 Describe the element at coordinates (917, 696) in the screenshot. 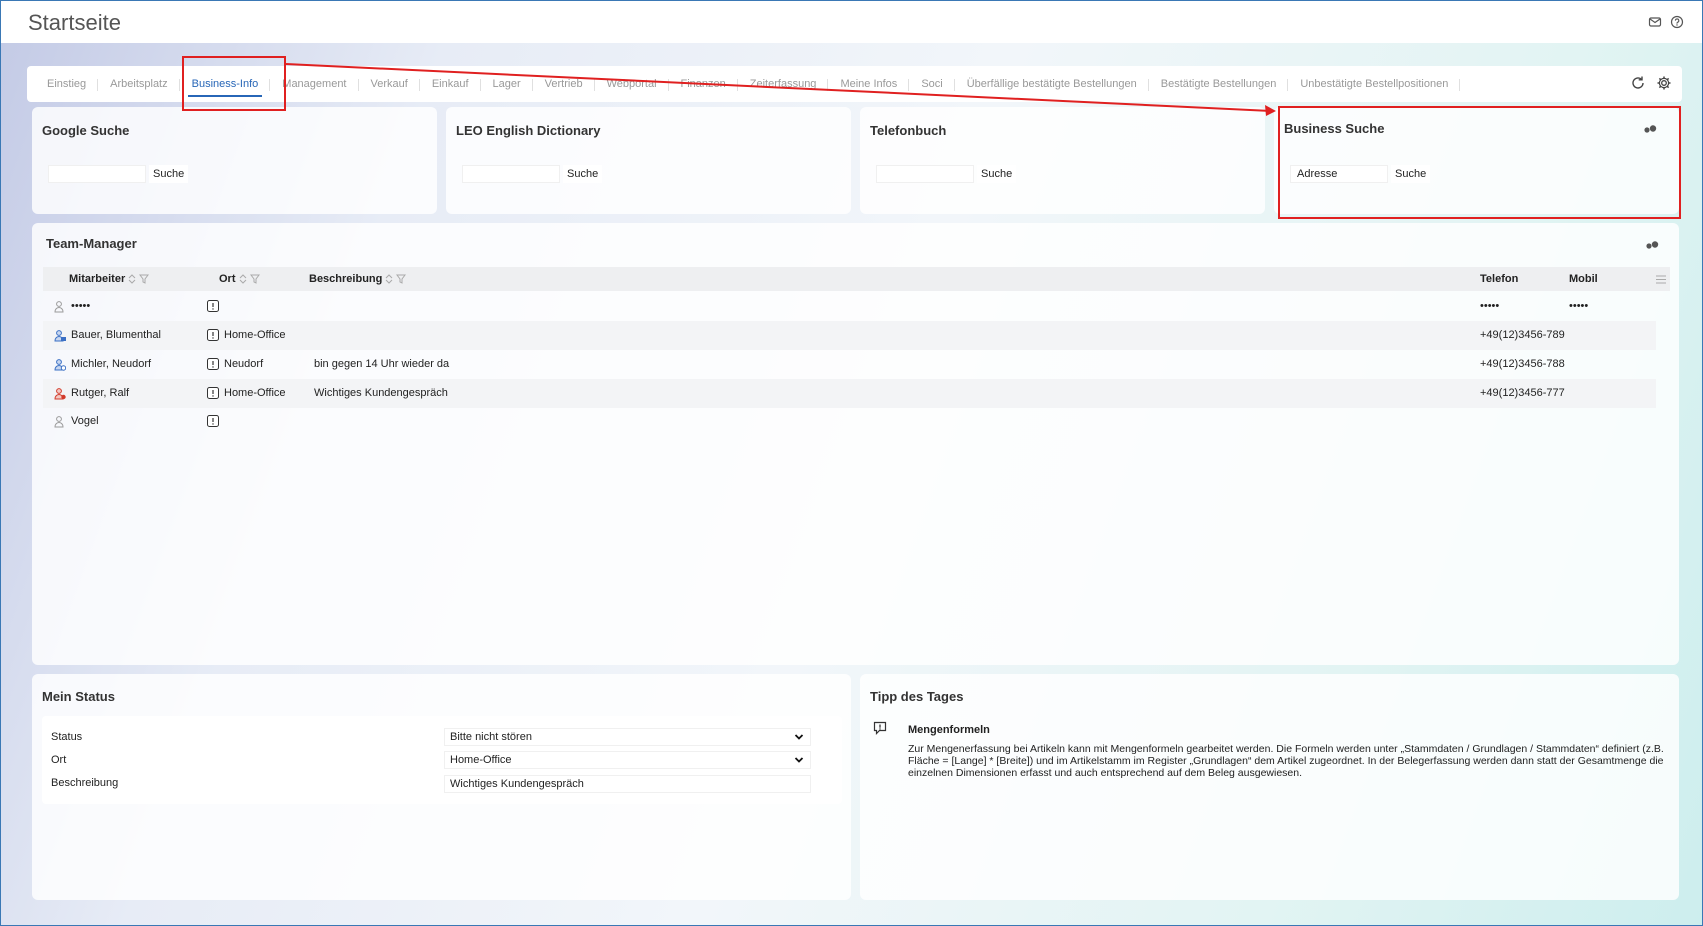

I see `tipp-des-tages-title: Tipp des Tages` at that location.